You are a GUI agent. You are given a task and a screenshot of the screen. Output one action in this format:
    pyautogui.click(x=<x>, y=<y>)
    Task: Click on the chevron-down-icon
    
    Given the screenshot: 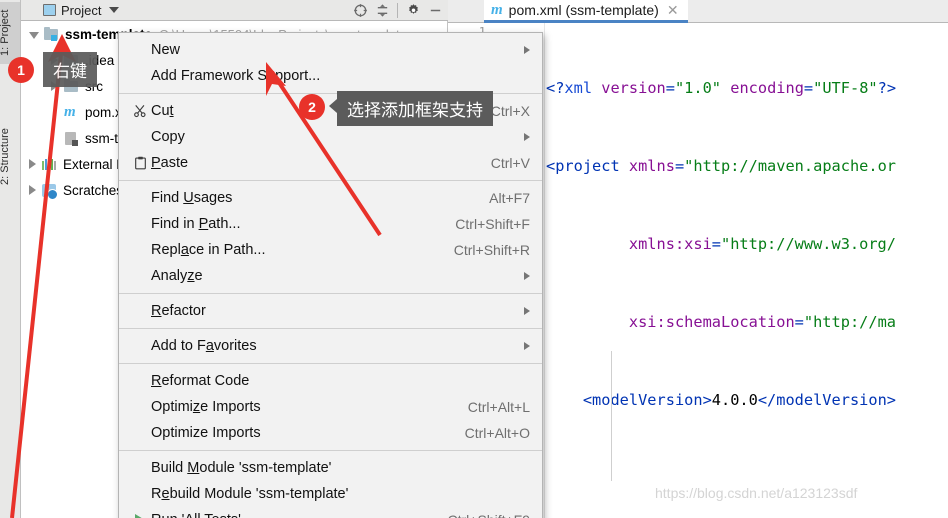 What is the action you would take?
    pyautogui.click(x=114, y=10)
    